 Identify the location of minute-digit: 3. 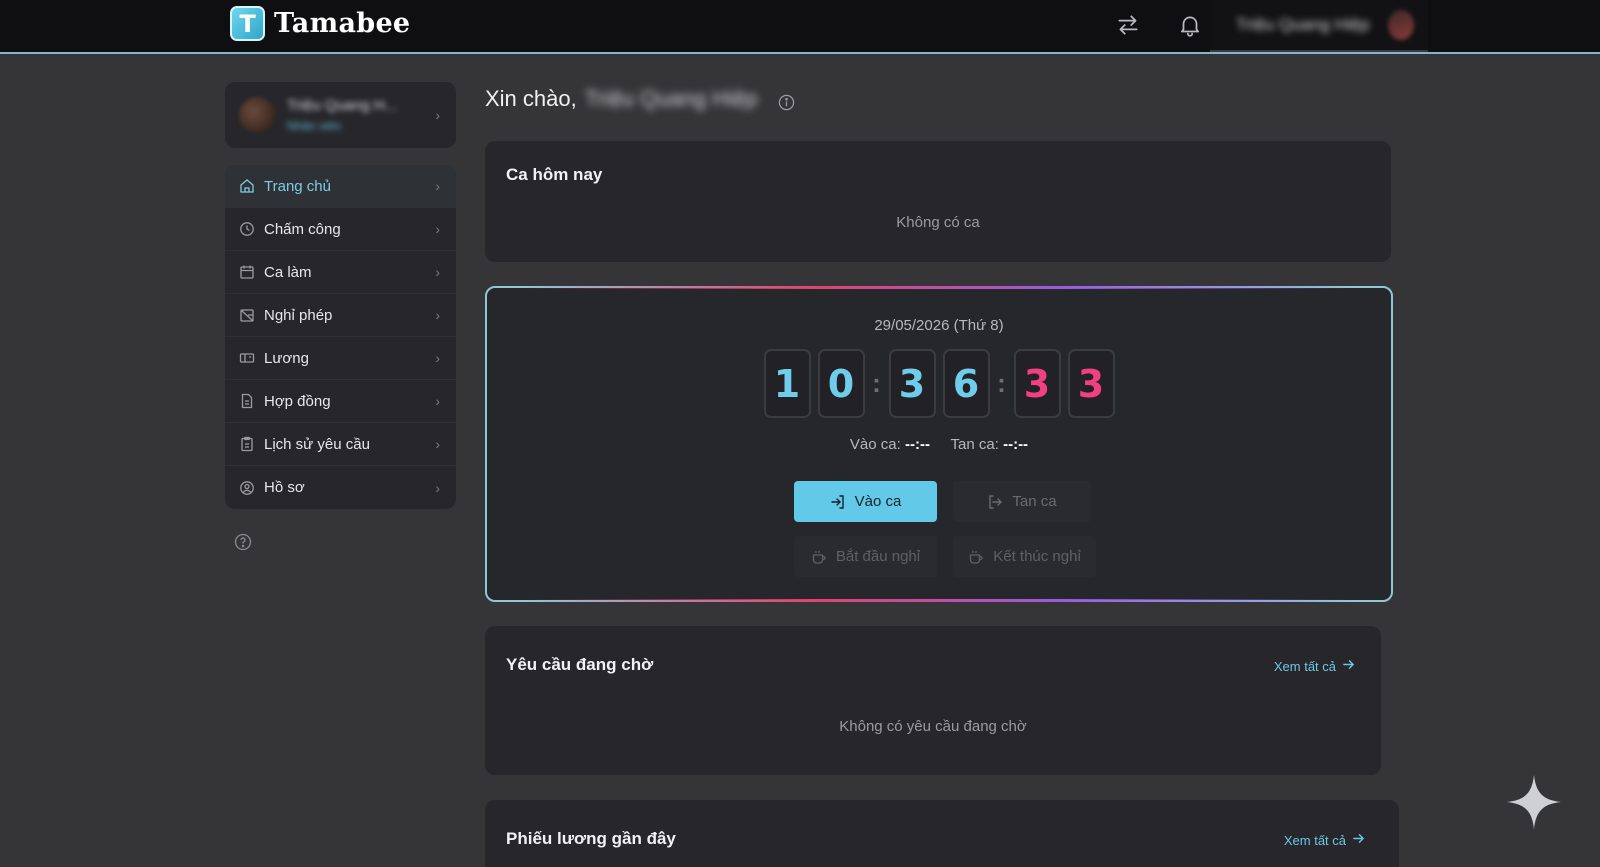
(912, 383).